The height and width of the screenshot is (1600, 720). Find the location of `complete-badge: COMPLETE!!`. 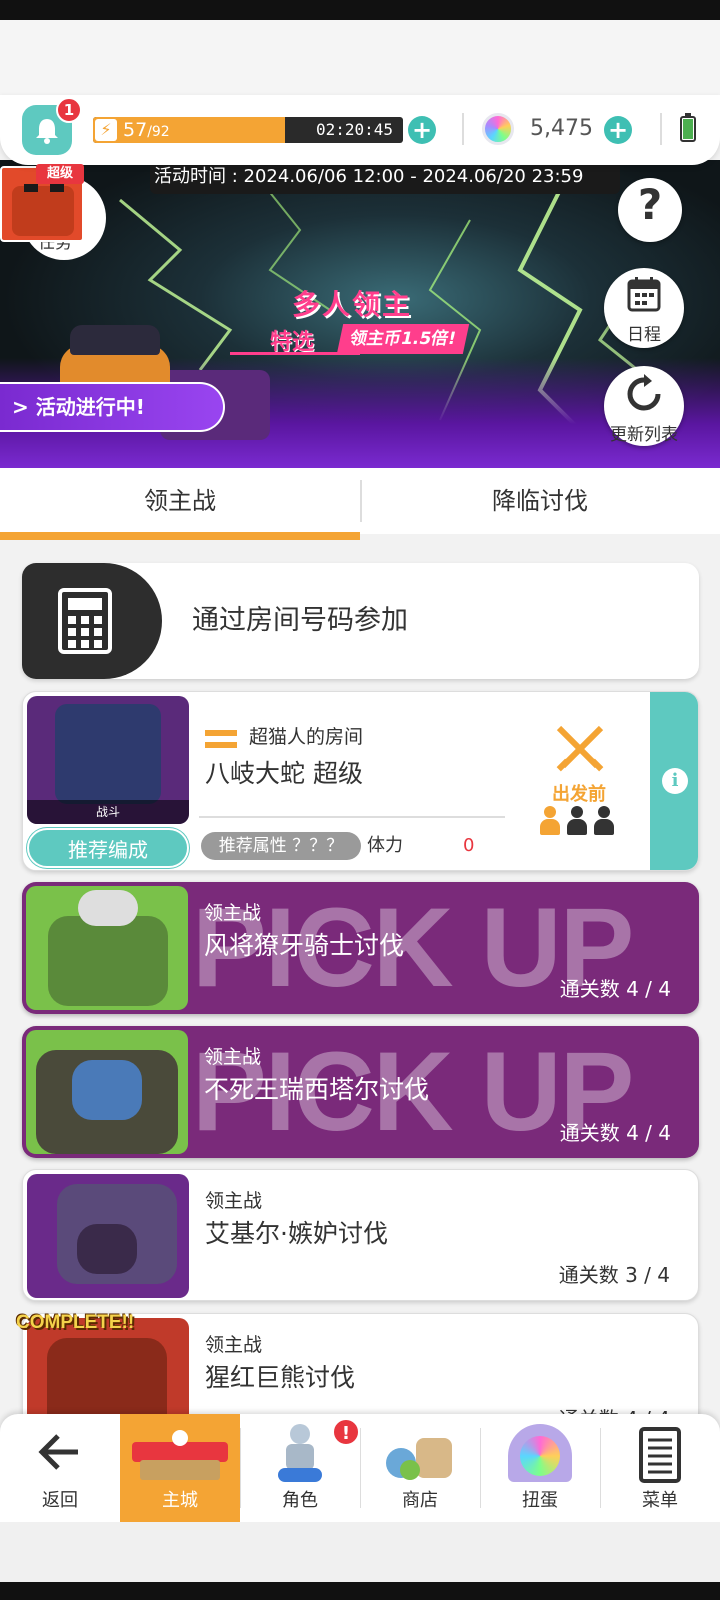

complete-badge: COMPLETE!! is located at coordinates (75, 1322).